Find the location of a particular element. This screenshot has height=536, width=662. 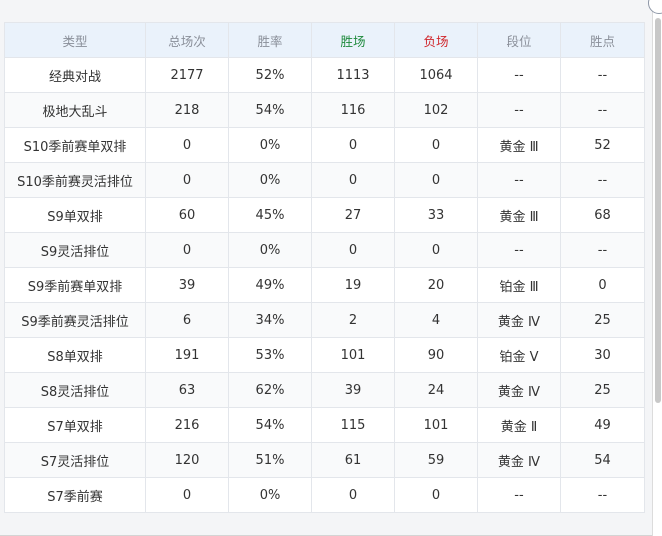

cell-points: 30 is located at coordinates (602, 355).